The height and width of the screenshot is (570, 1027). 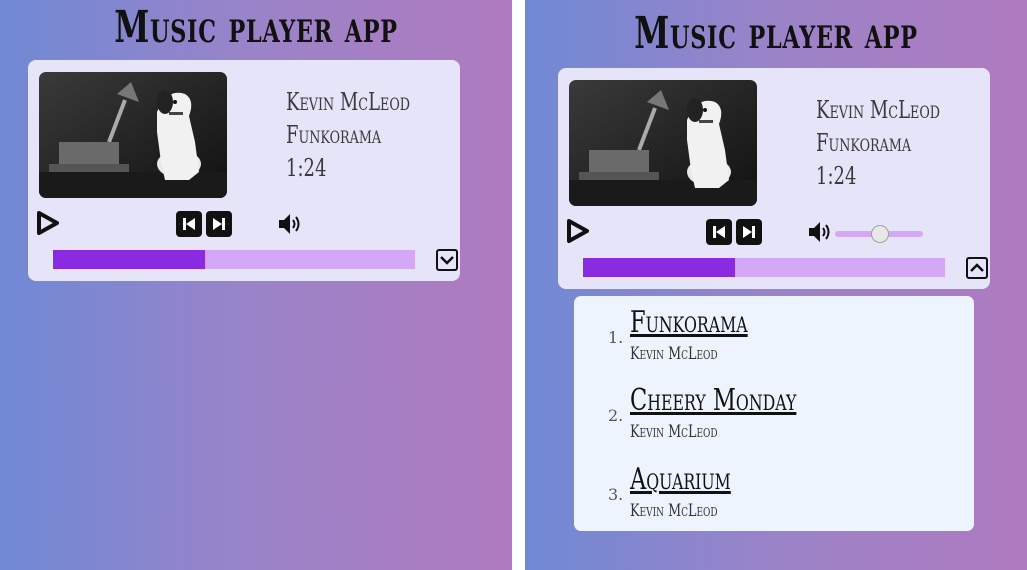 I want to click on playlist-item-title: Cheery Monday, so click(x=713, y=401).